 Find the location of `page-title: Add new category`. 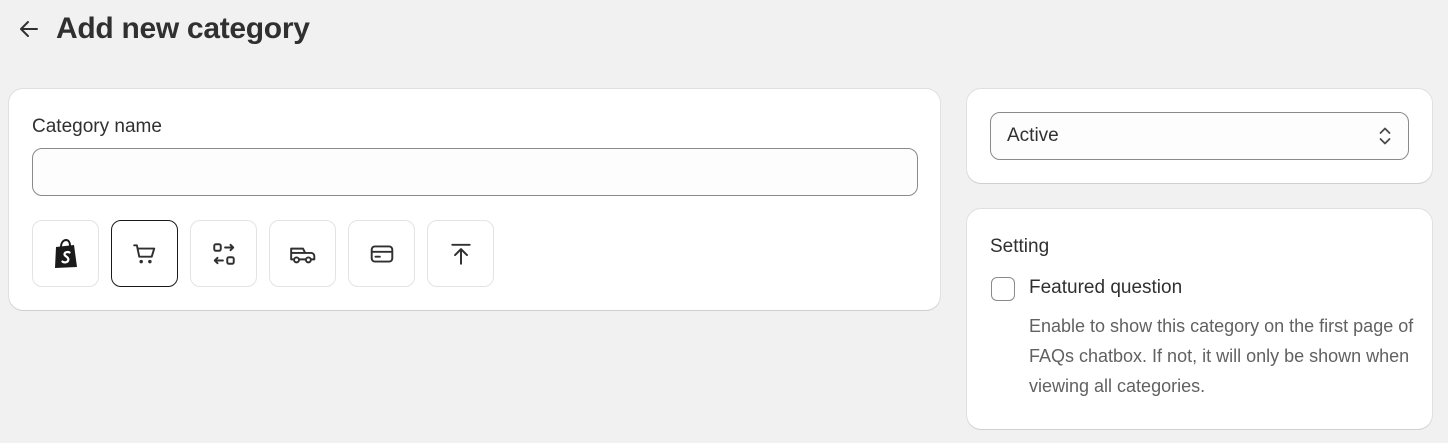

page-title: Add new category is located at coordinates (183, 28).